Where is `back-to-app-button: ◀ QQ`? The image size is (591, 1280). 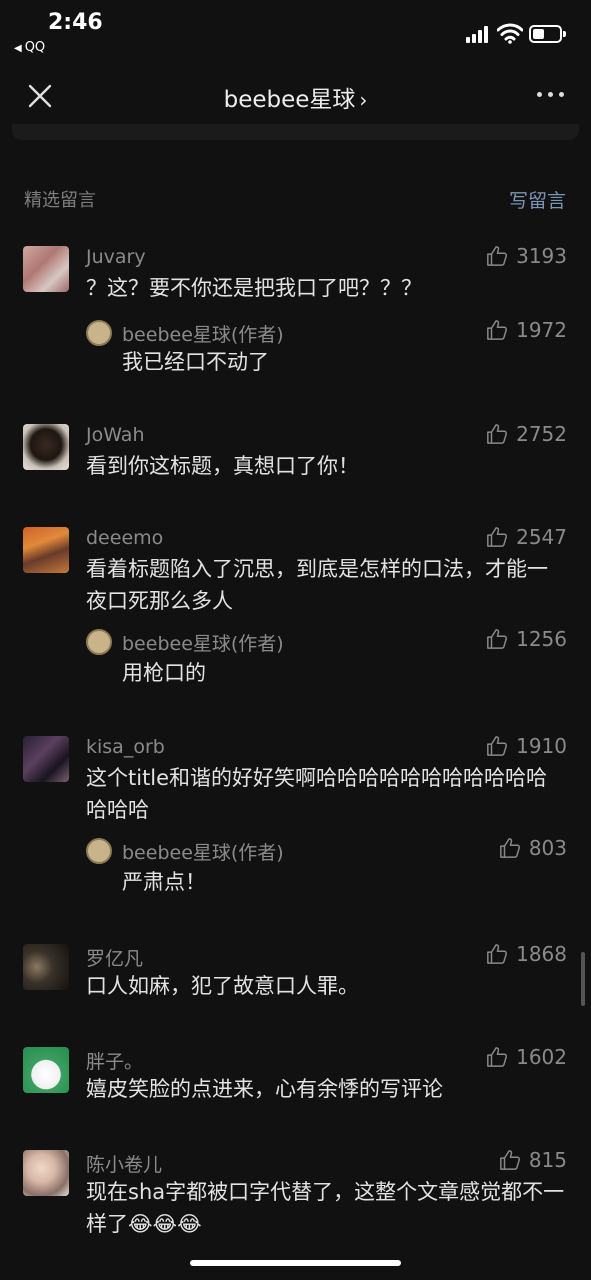
back-to-app-button: ◀ QQ is located at coordinates (29, 47).